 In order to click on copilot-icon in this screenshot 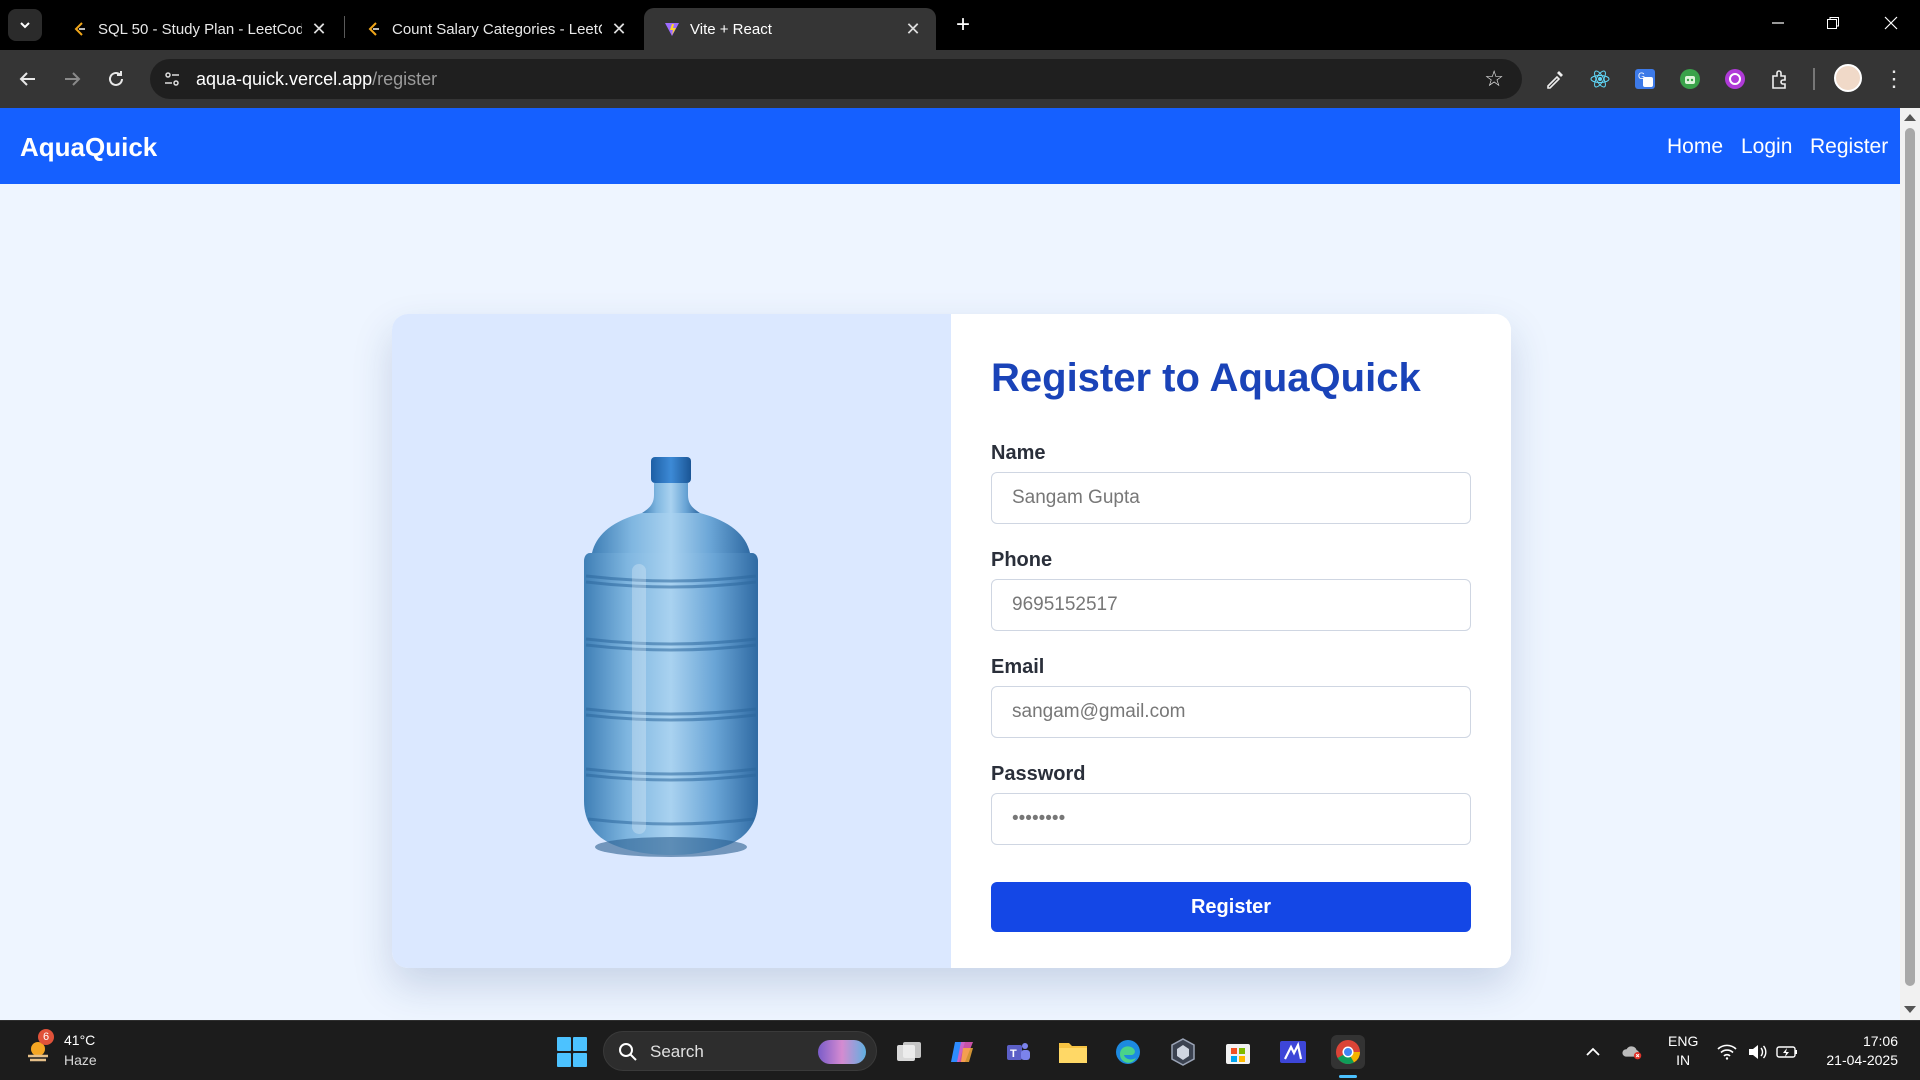, I will do `click(963, 1052)`.